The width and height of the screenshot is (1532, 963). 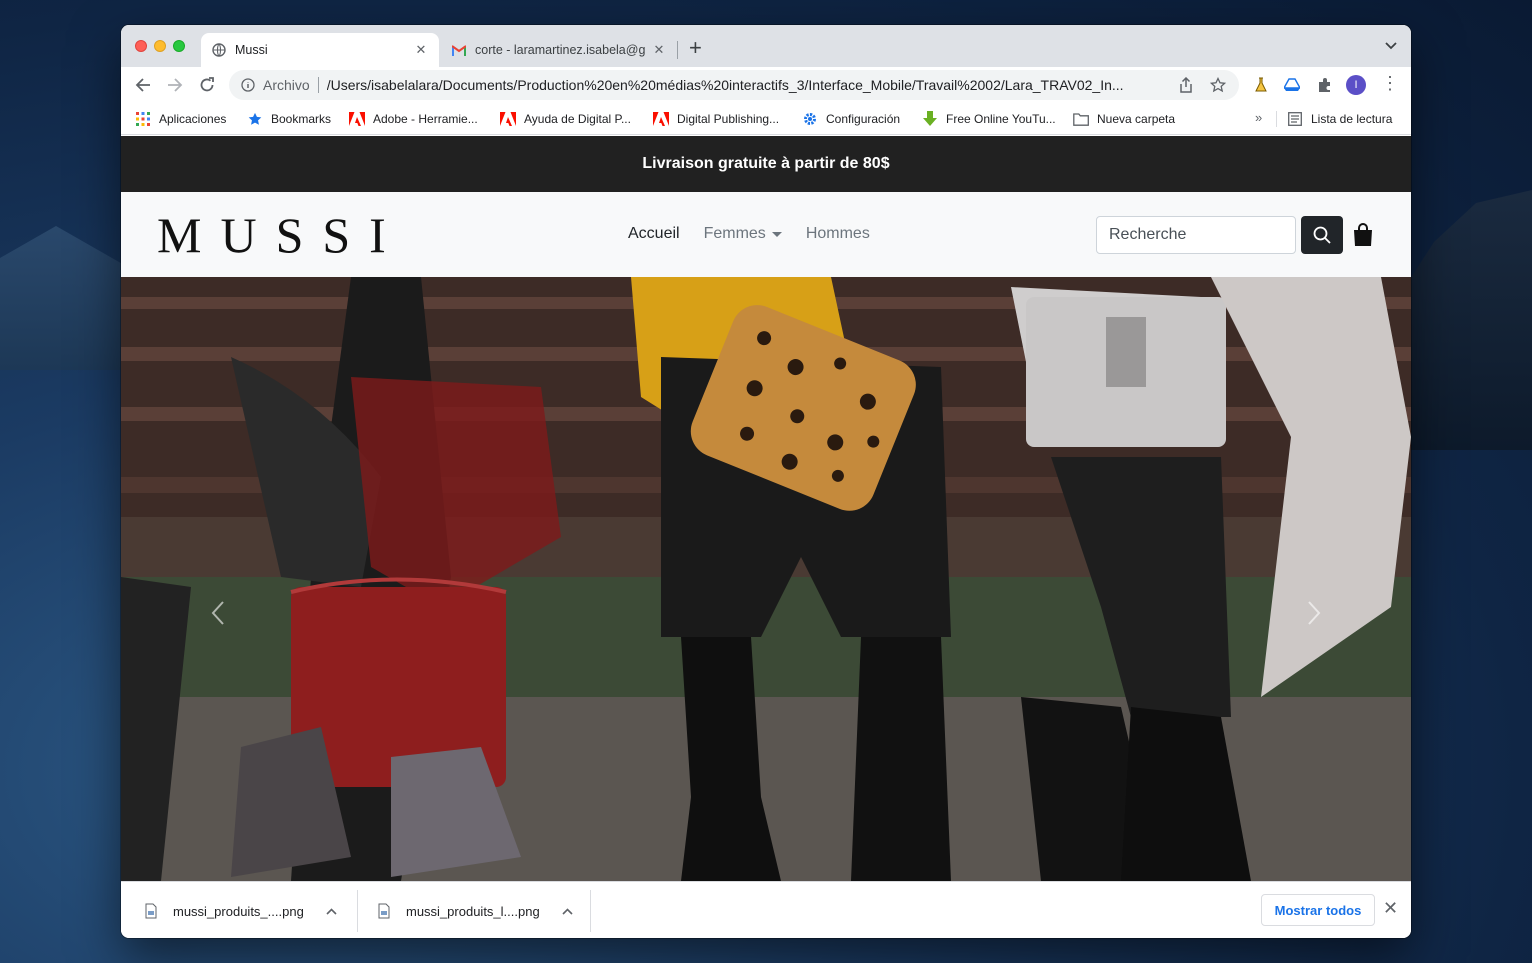 I want to click on search-input, so click(x=1196, y=235).